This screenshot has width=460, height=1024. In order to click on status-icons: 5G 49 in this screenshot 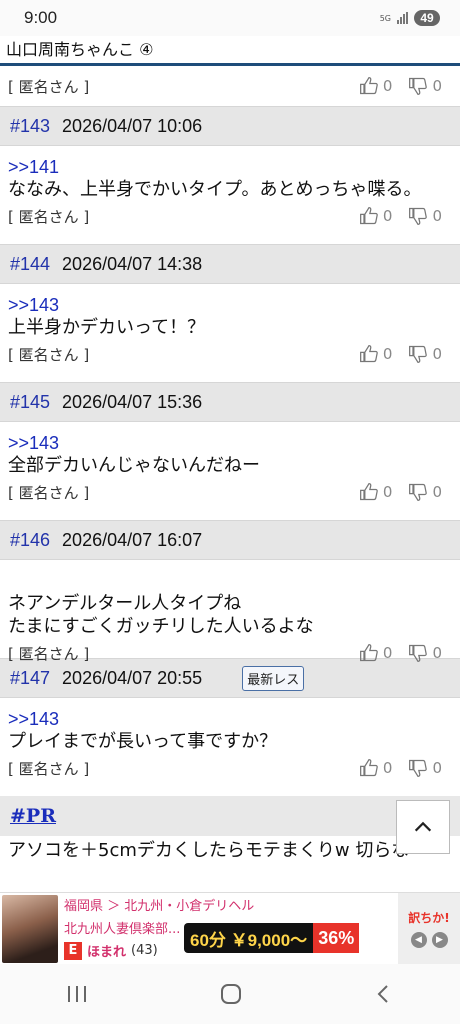, I will do `click(410, 18)`.